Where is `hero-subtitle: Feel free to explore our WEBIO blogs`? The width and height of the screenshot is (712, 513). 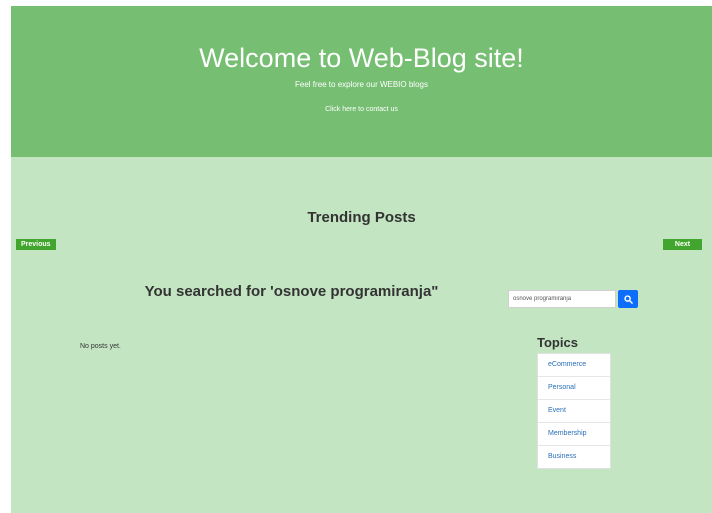 hero-subtitle: Feel free to explore our WEBIO blogs is located at coordinates (361, 84).